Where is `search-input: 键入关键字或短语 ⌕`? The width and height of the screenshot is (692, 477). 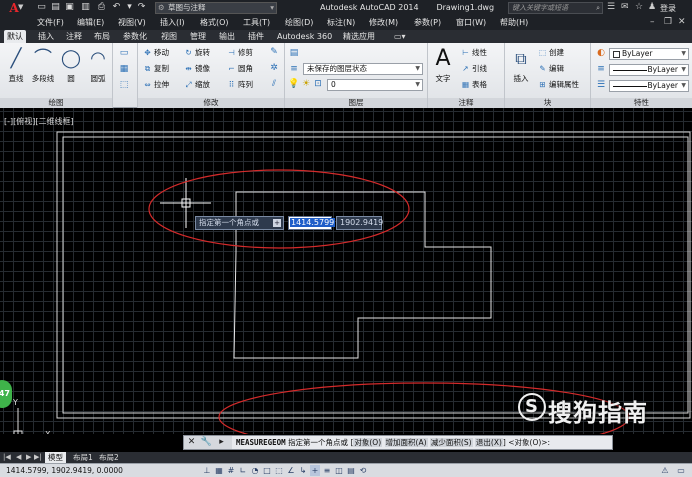 search-input: 键入关键字或短语 ⌕ is located at coordinates (555, 8).